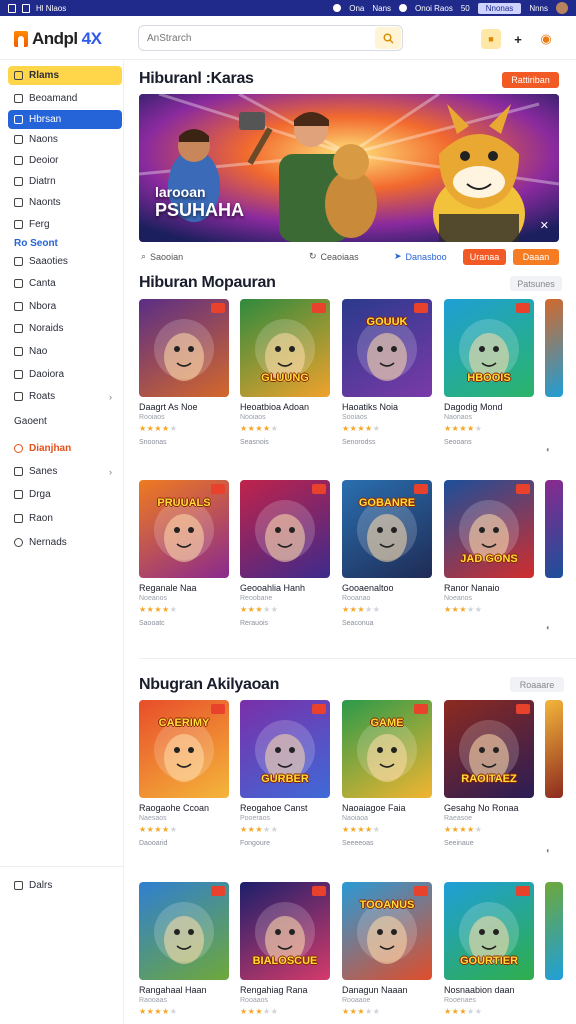 Image resolution: width=576 pixels, height=1024 pixels. I want to click on sidebar-item-20: Raon, so click(65, 518).